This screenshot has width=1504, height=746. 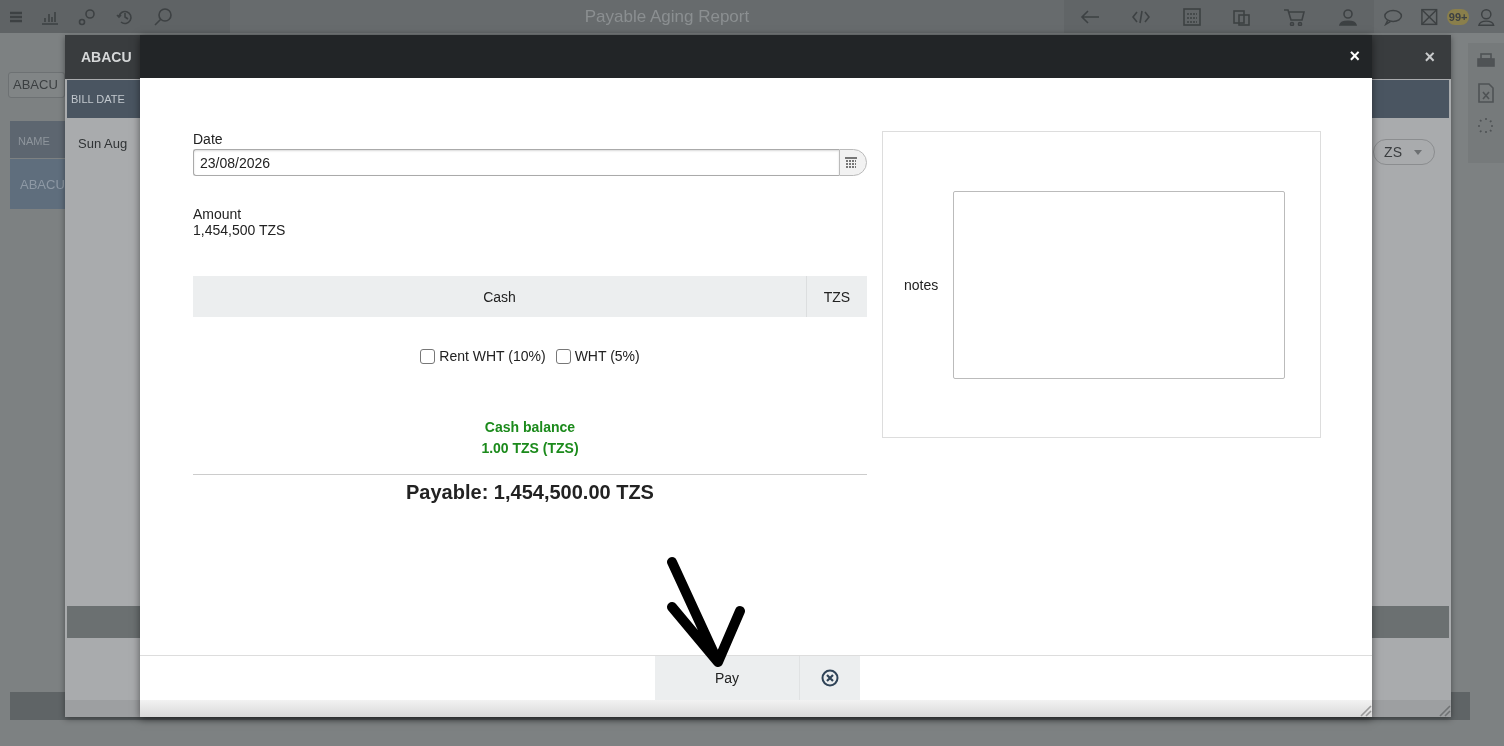 I want to click on calculator-icon, so click(x=1191, y=16).